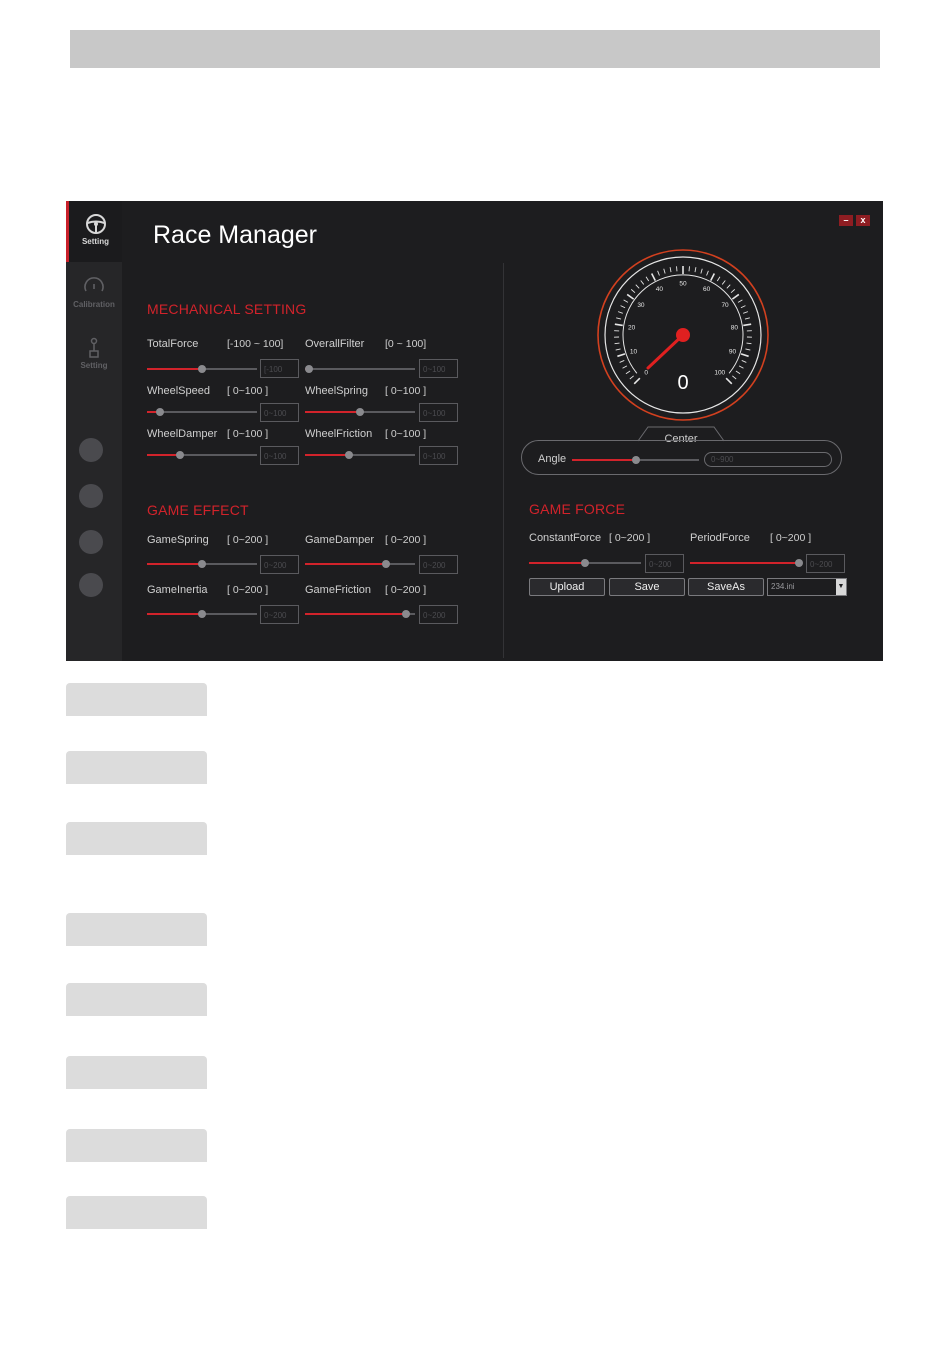 The width and height of the screenshot is (950, 1360). What do you see at coordinates (94, 347) in the screenshot?
I see `gear-shifter-icon` at bounding box center [94, 347].